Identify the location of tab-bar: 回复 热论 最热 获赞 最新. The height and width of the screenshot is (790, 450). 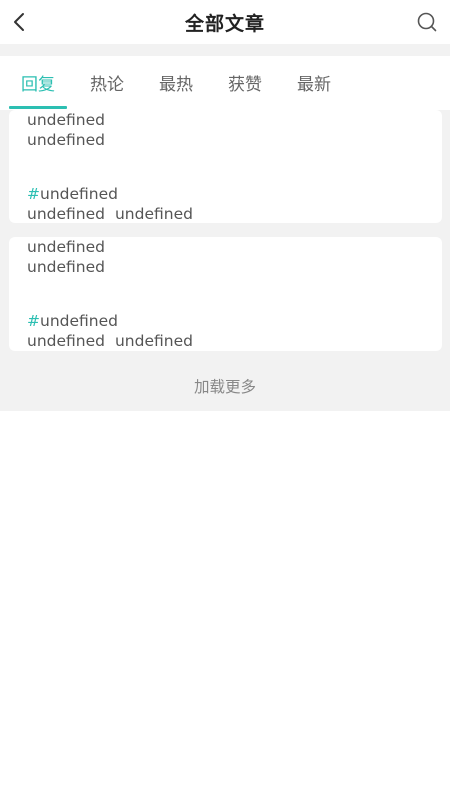
(225, 83).